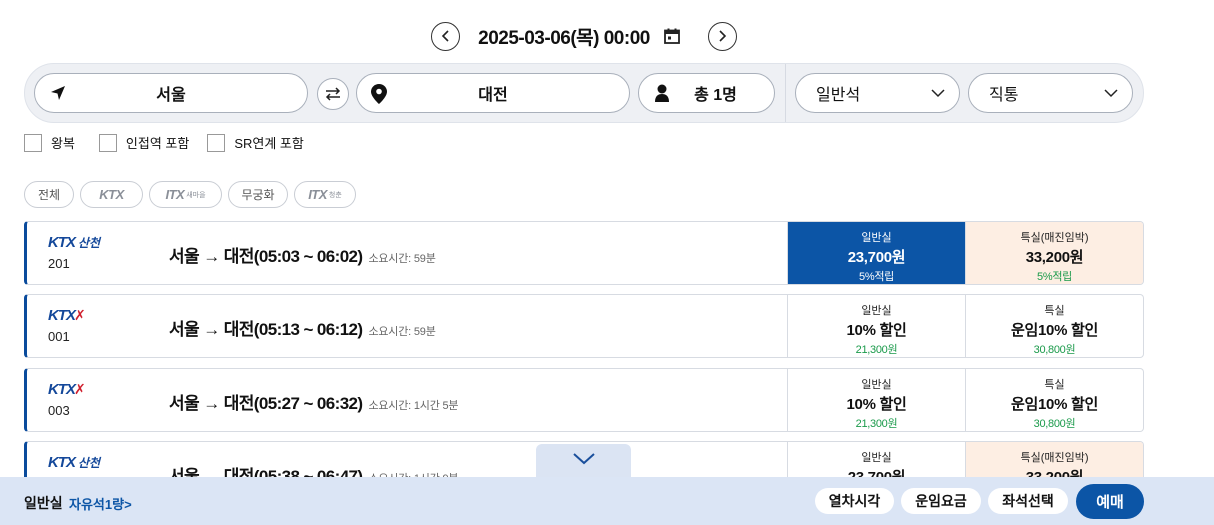  What do you see at coordinates (1110, 501) in the screenshot?
I see `book-button: 예매` at bounding box center [1110, 501].